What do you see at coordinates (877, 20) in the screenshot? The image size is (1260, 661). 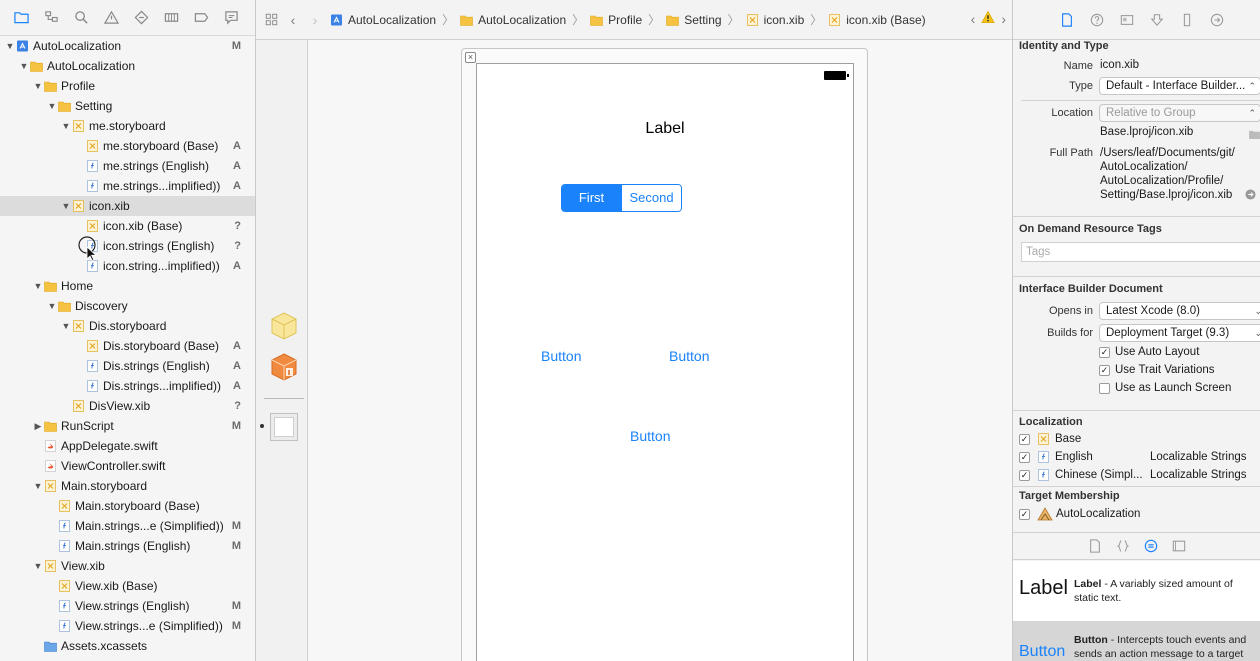 I see `breadcrumb-item: icon.xib (Base)` at bounding box center [877, 20].